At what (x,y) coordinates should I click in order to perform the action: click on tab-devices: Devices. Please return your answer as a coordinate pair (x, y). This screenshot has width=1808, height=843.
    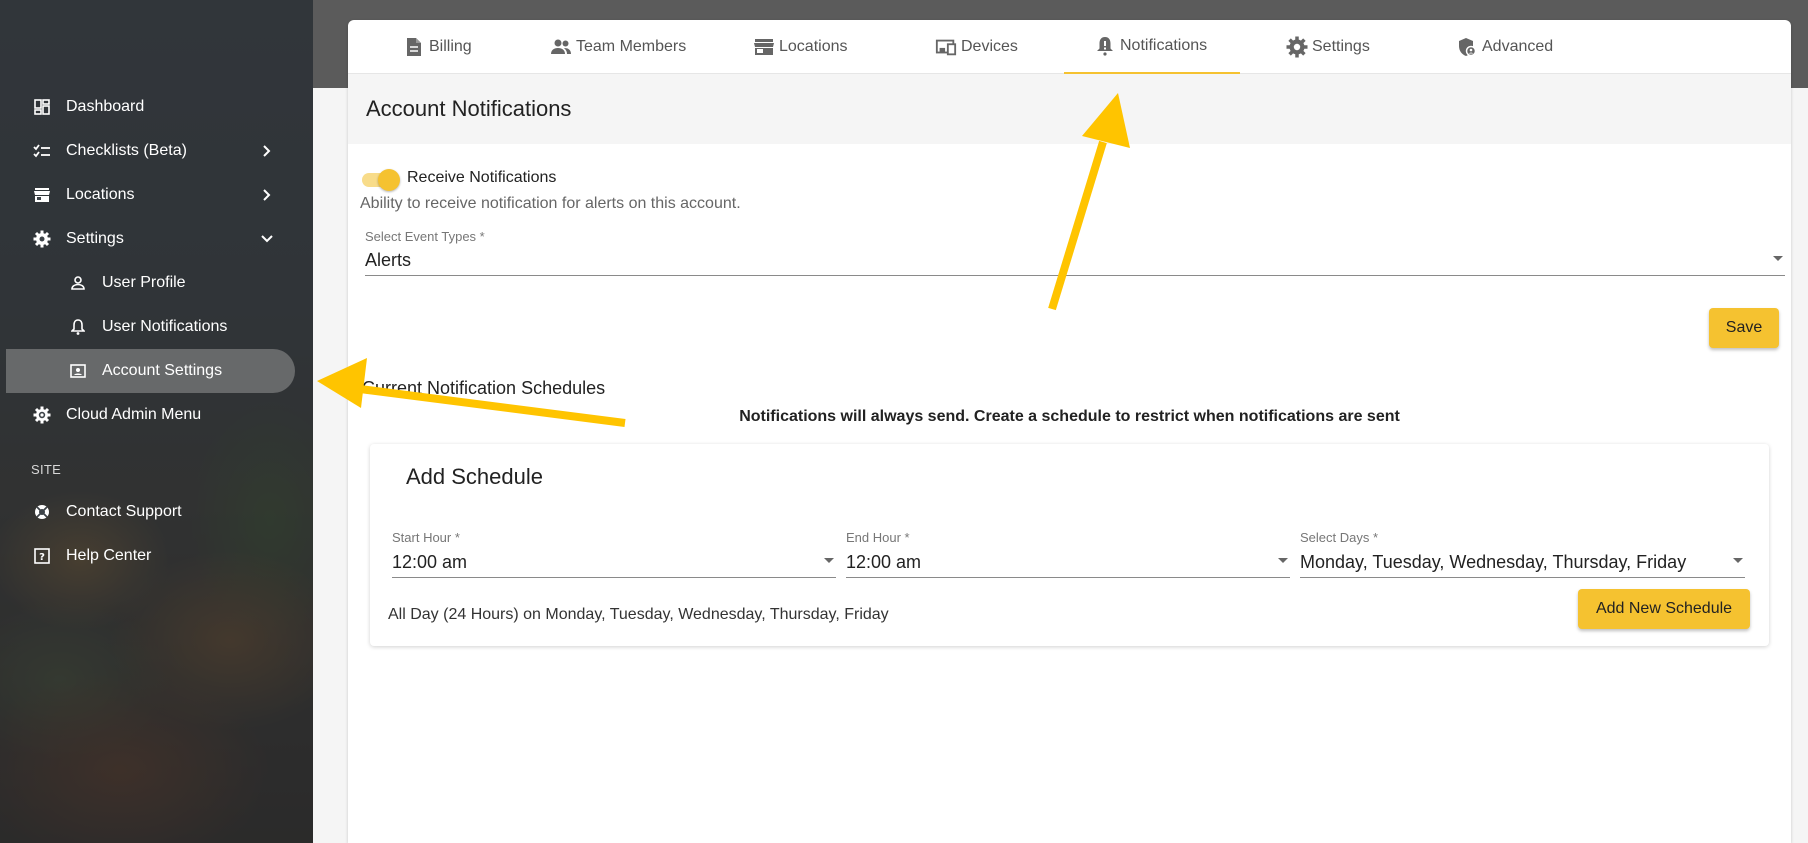
    Looking at the image, I should click on (976, 47).